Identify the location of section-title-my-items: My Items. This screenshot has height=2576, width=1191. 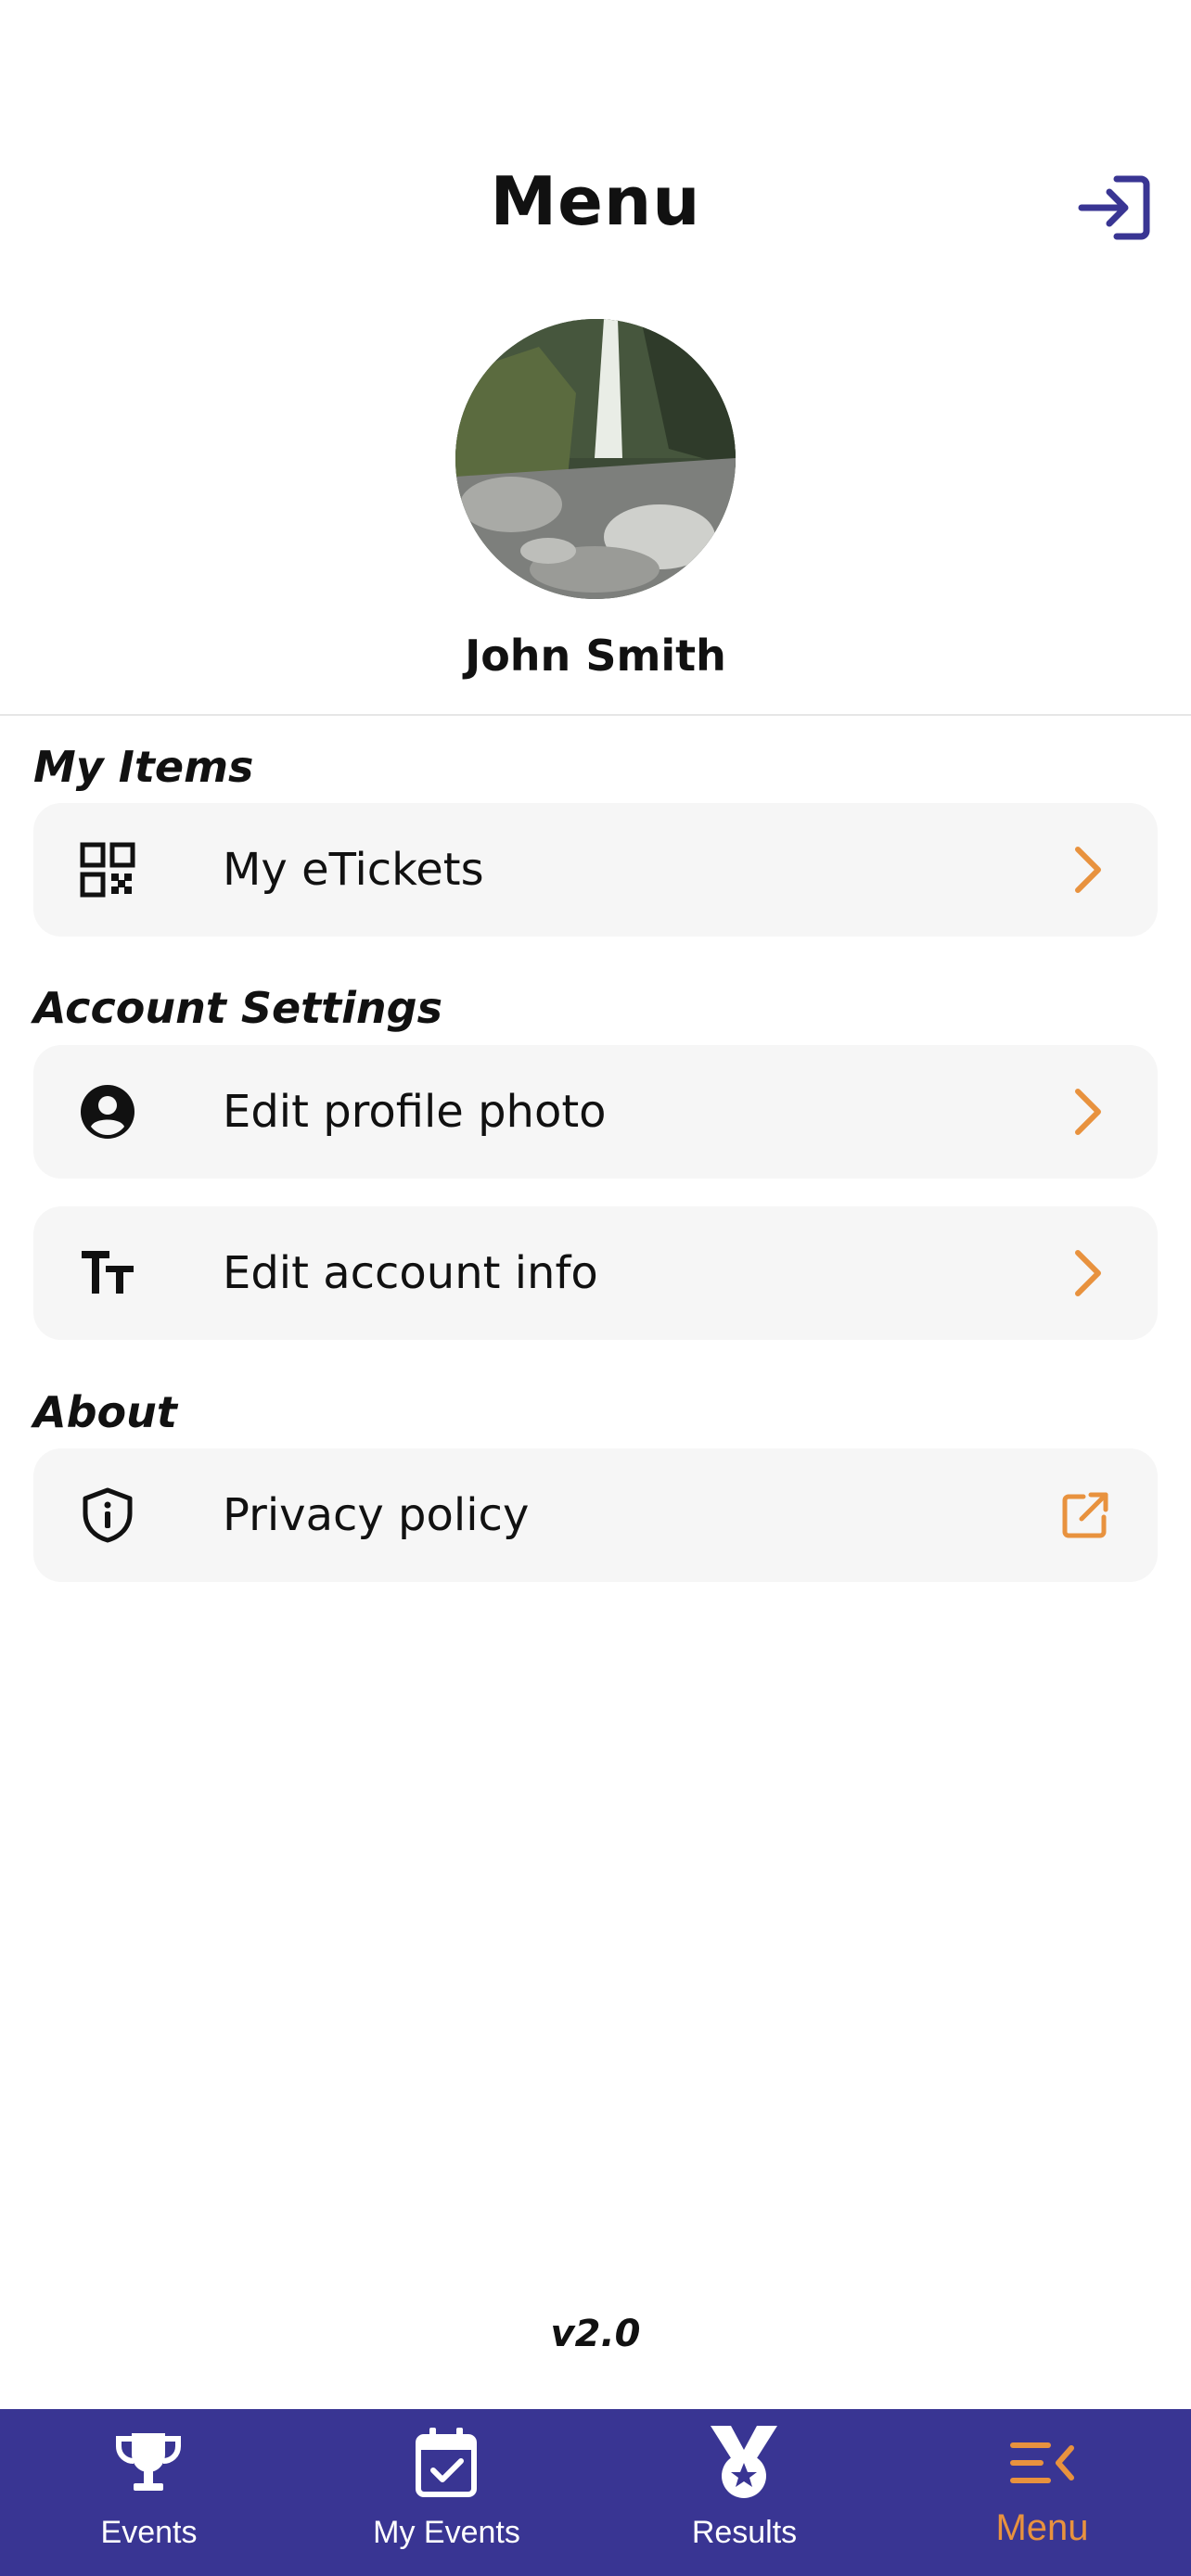
(143, 767).